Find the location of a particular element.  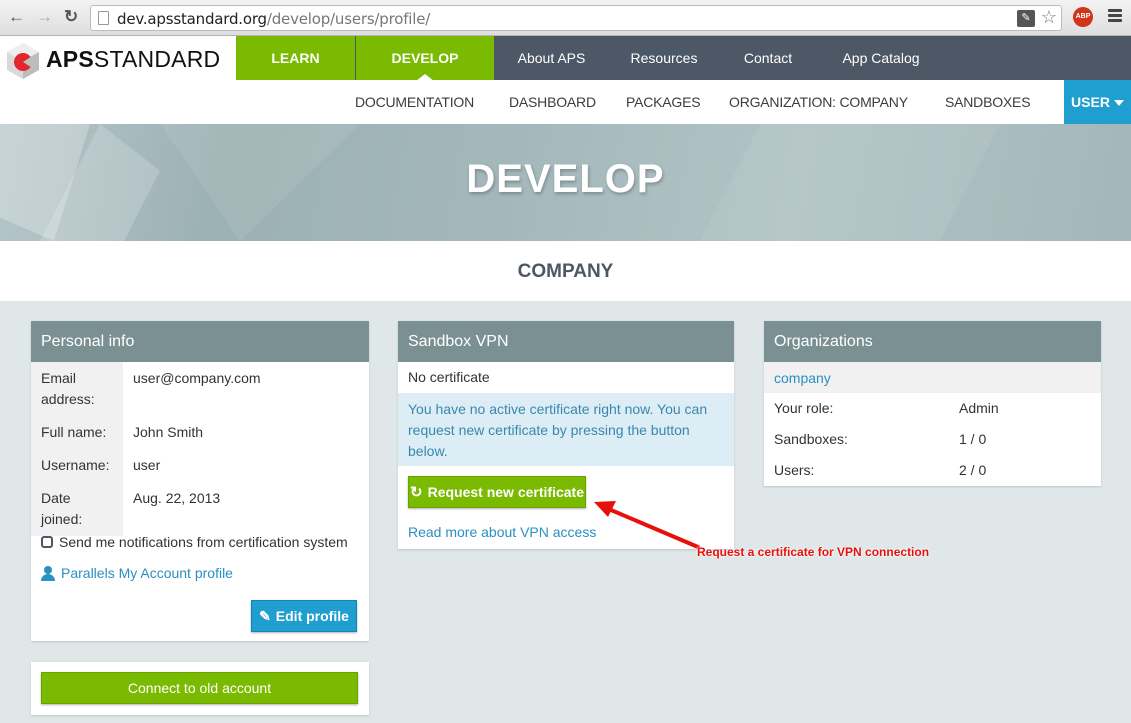

back-icon: ← is located at coordinates (16, 17).